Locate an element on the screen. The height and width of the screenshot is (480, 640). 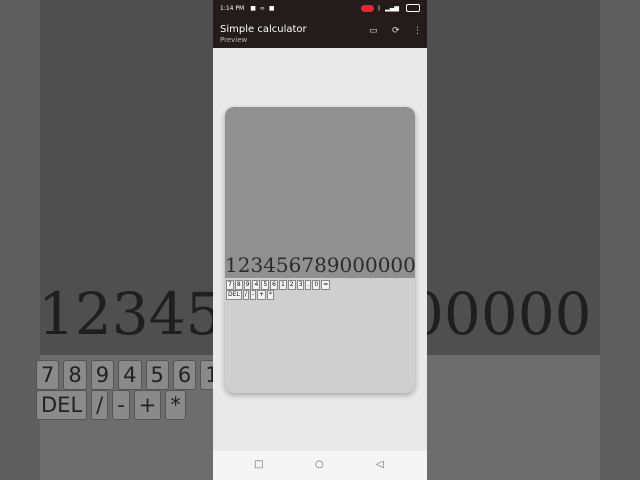
infinity-icon: ∞ is located at coordinates (262, 8).